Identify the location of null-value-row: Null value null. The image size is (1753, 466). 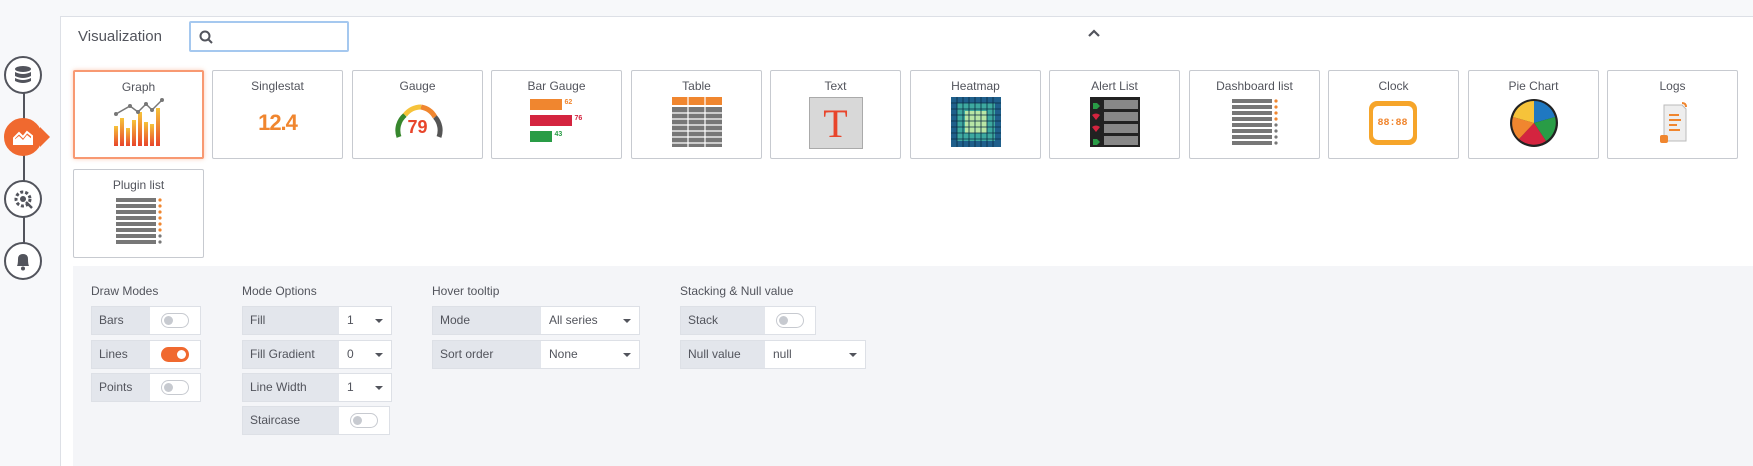
(773, 354).